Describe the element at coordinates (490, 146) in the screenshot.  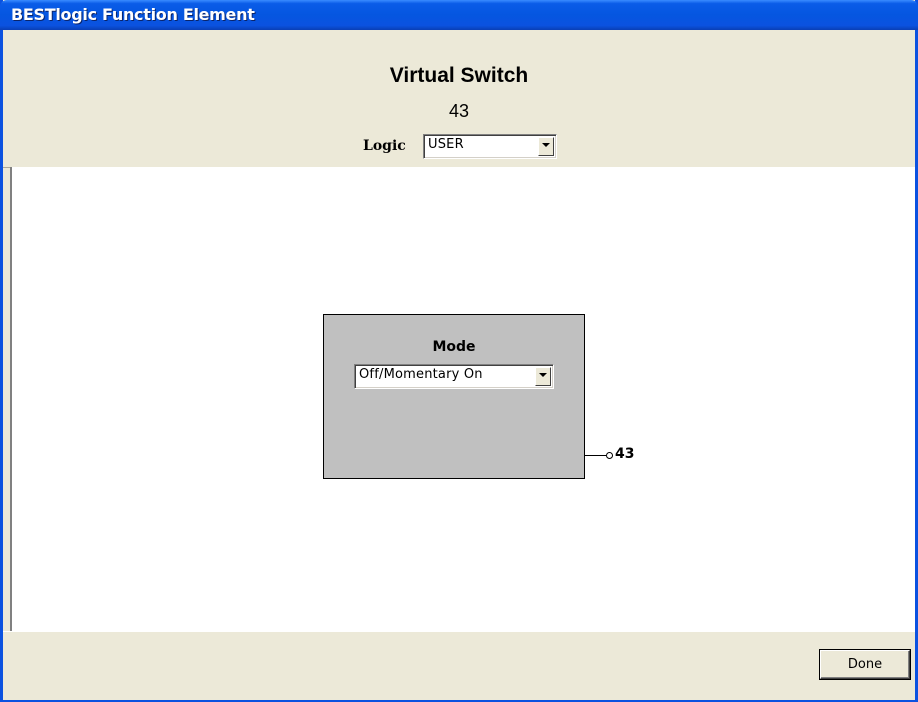
I see `logic-select: USER` at that location.